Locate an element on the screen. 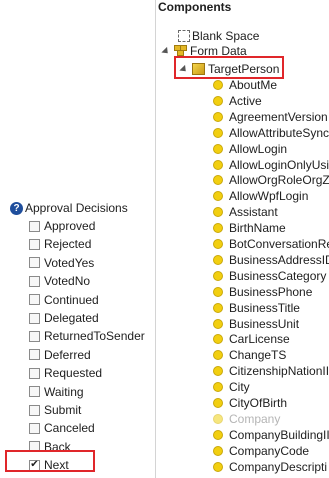  attribute-item: AgreementVersion is located at coordinates (270, 117).